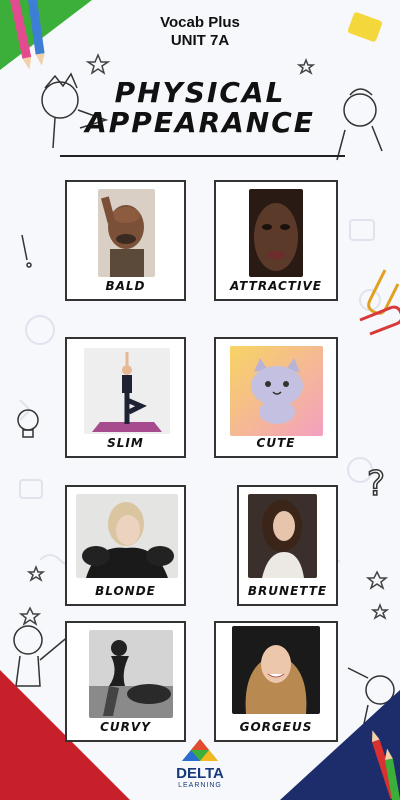  I want to click on unit-label: UNIT 7A, so click(200, 40).